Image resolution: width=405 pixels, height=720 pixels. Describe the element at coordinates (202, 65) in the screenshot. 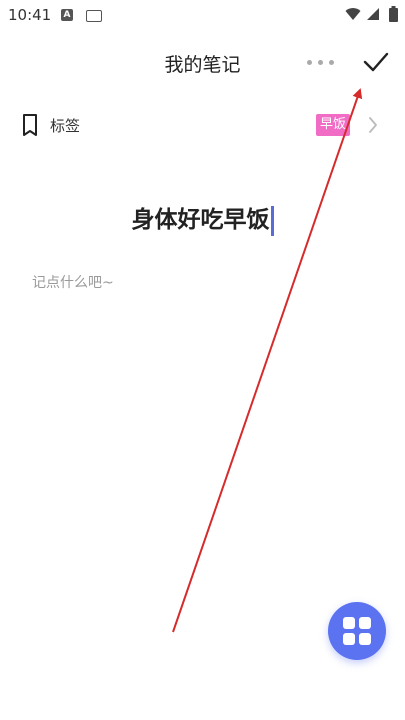

I see `page-title: 我的笔记` at that location.